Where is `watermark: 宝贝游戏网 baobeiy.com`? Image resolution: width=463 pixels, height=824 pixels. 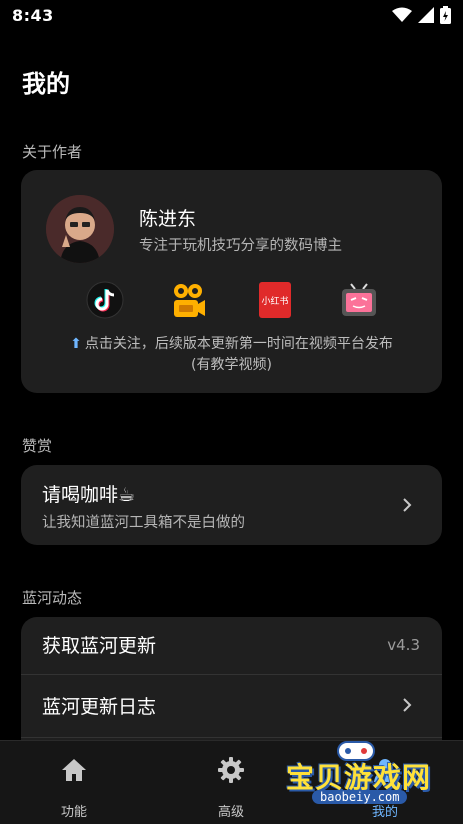
watermark: 宝贝游戏网 baobeiy.com is located at coordinates (361, 778).